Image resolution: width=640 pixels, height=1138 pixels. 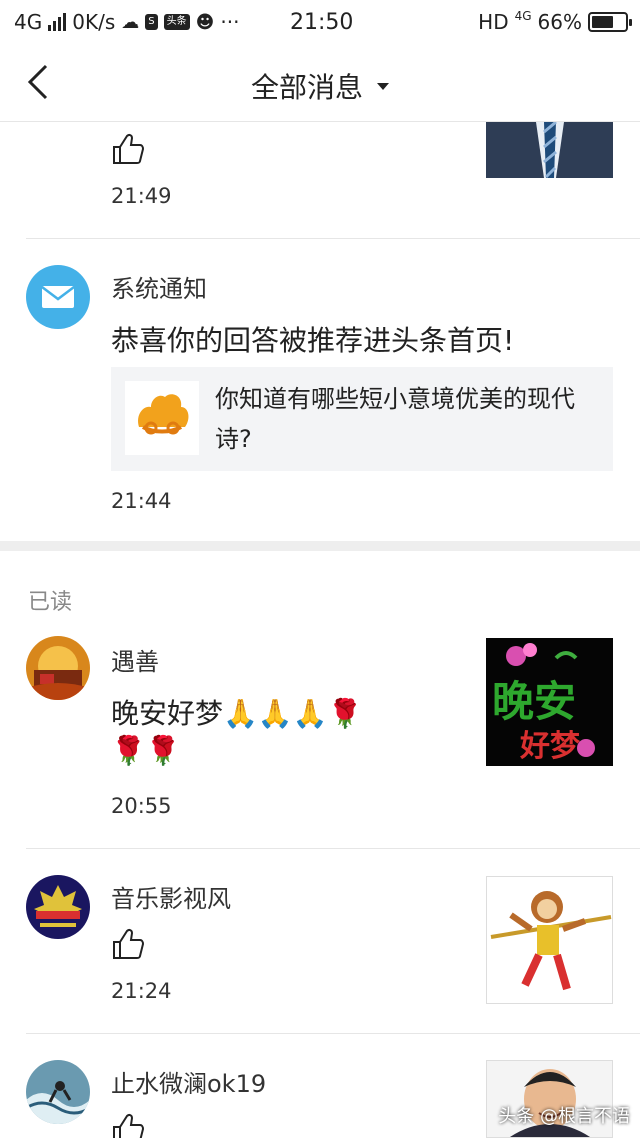 I want to click on nav-bar: 全部消息, so click(x=320, y=83).